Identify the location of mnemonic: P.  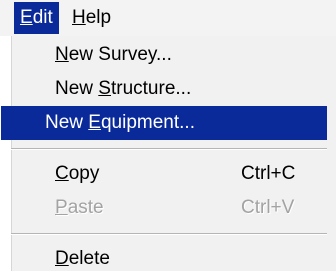
(61, 207).